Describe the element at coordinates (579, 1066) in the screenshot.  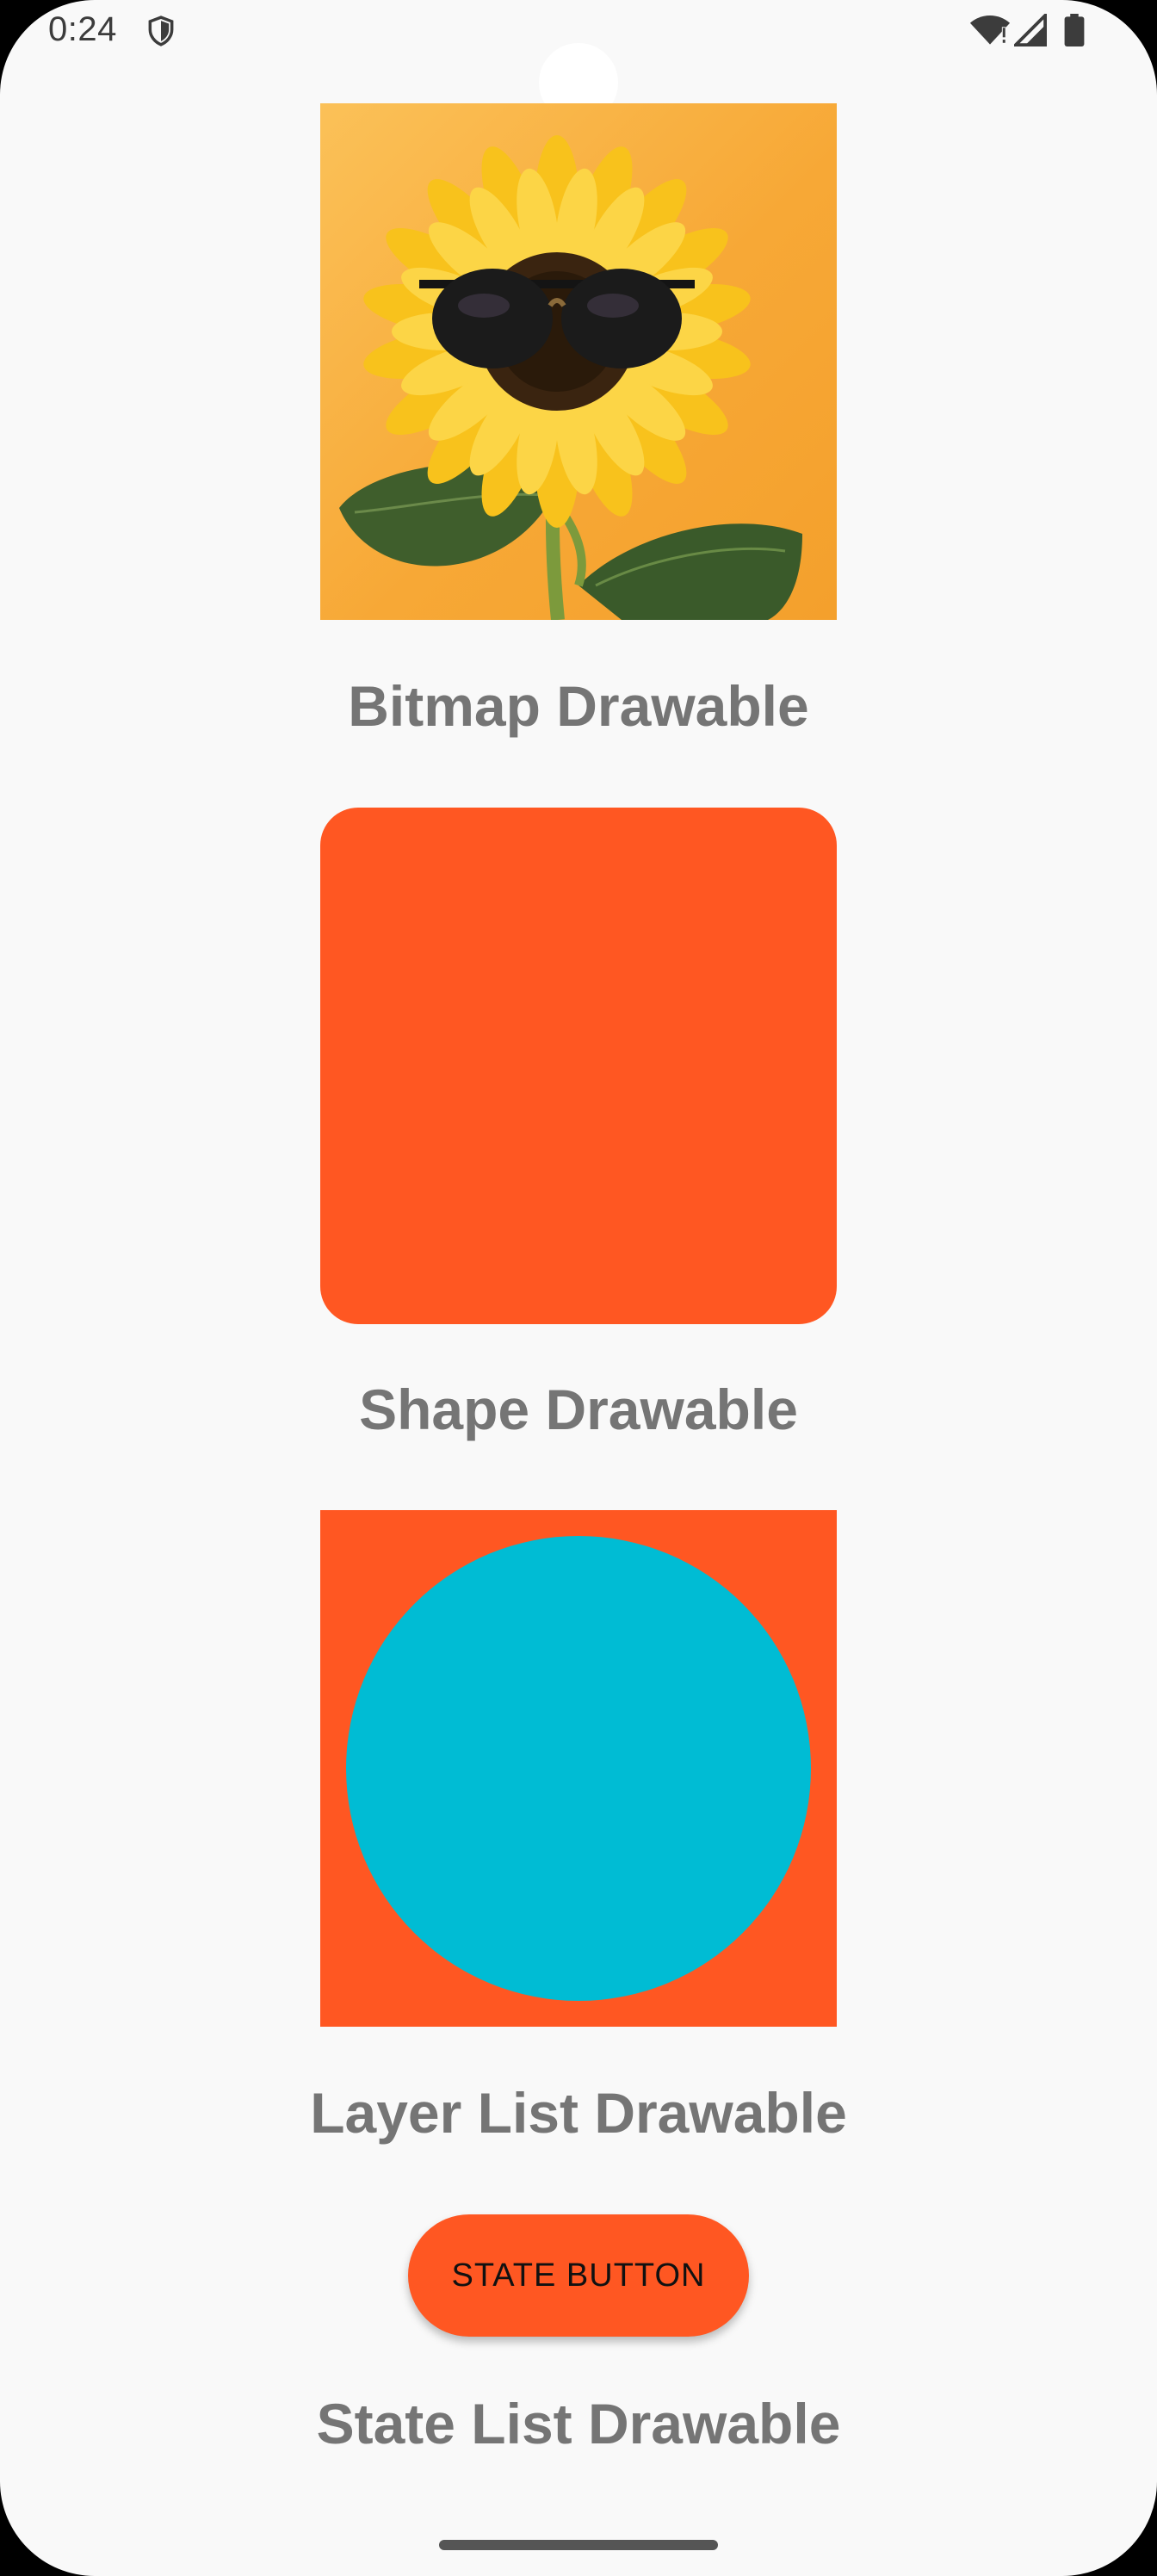
I see `shape-drawable-rounded-rect` at that location.